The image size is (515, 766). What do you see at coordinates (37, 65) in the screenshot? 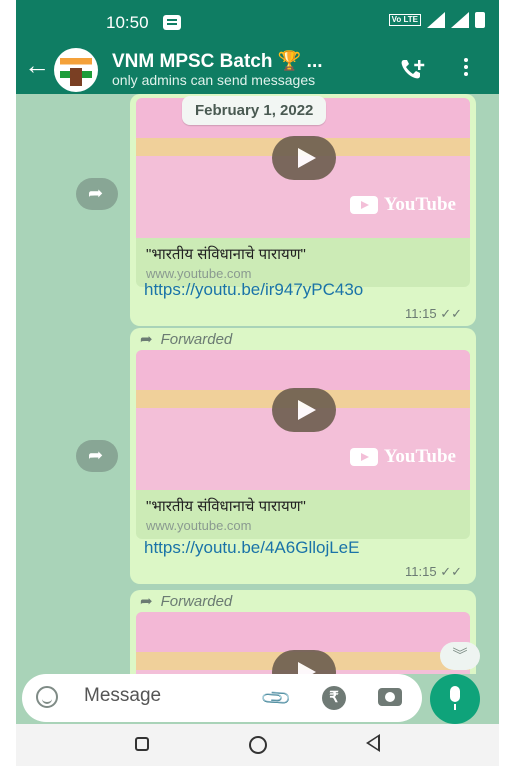
I see `back-arrow-icon: ←` at bounding box center [37, 65].